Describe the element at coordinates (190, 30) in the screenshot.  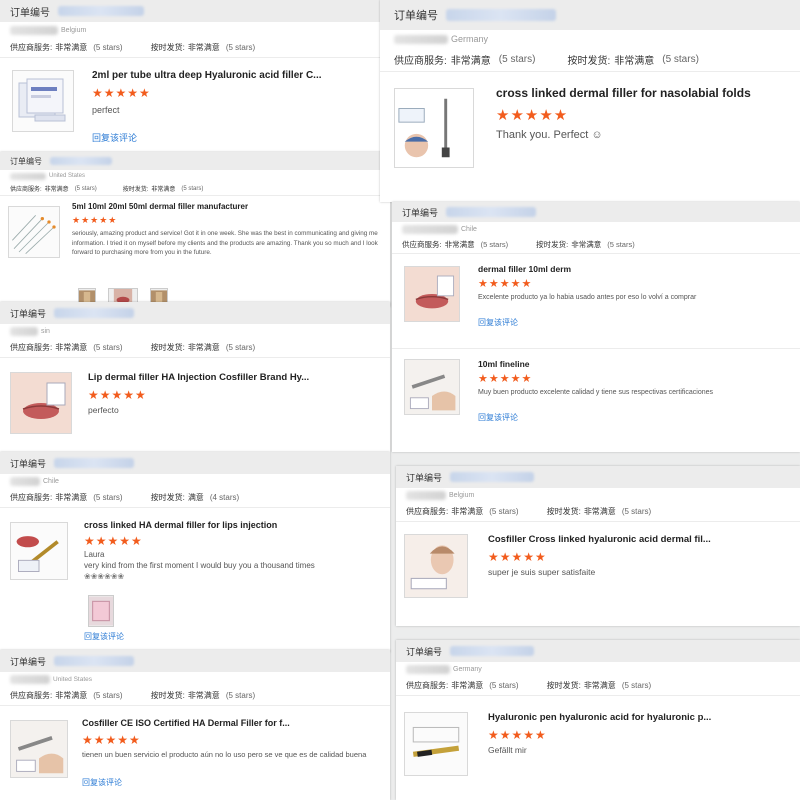
I see `buyer-location: Belgium` at that location.